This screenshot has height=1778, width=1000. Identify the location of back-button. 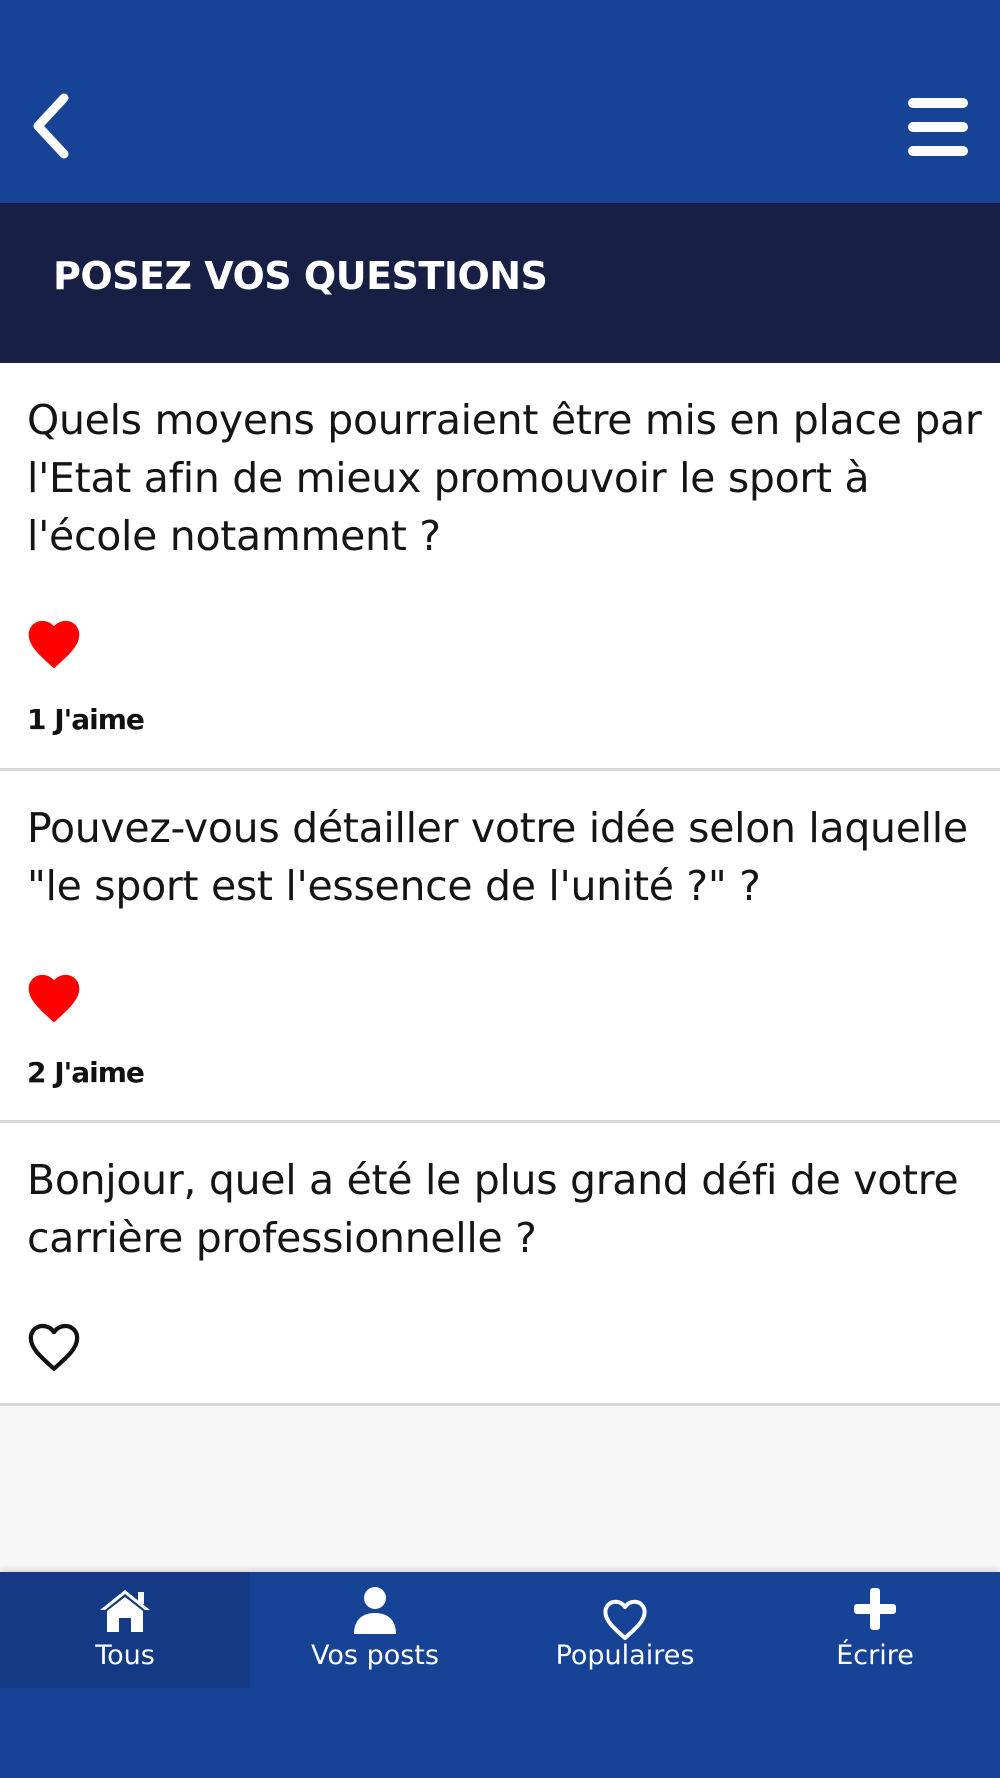
(52, 126).